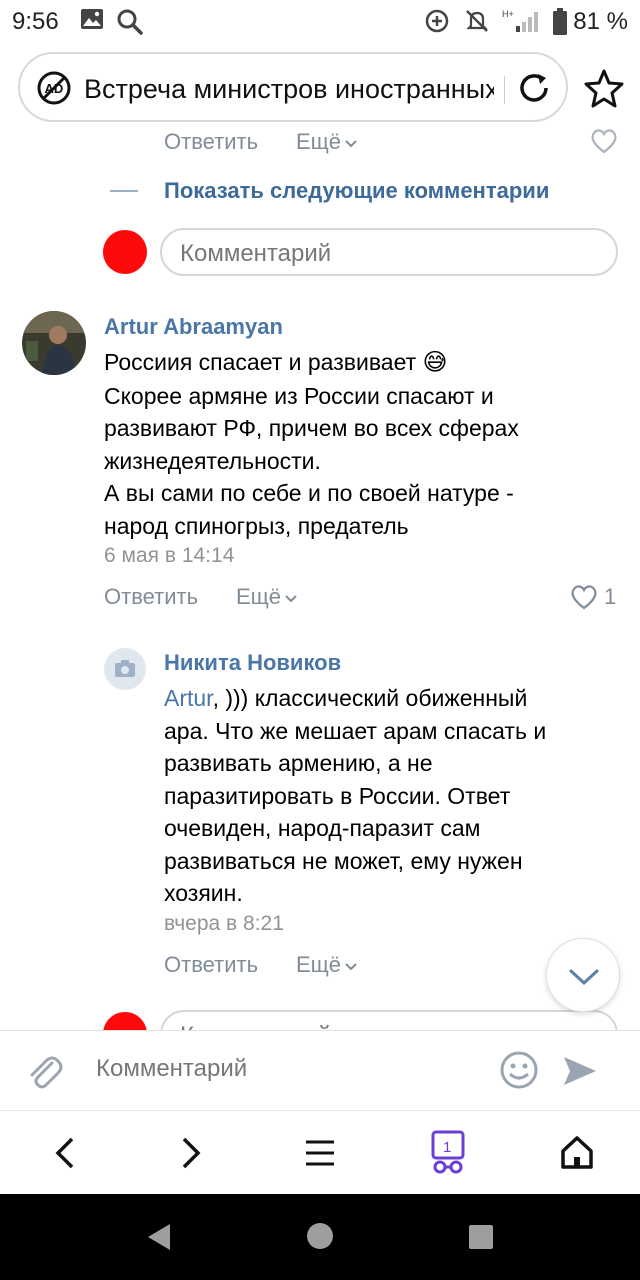 The width and height of the screenshot is (640, 1280). I want to click on system-home-icon, so click(320, 1238).